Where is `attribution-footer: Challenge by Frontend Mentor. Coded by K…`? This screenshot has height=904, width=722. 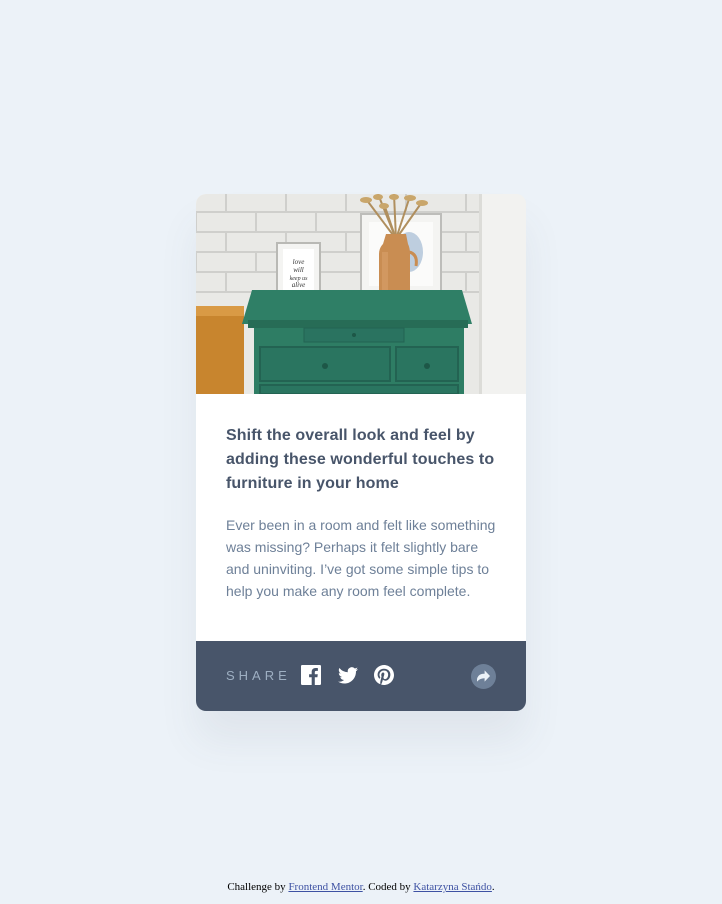
attribution-footer: Challenge by Frontend Mentor. Coded by K… is located at coordinates (361, 887).